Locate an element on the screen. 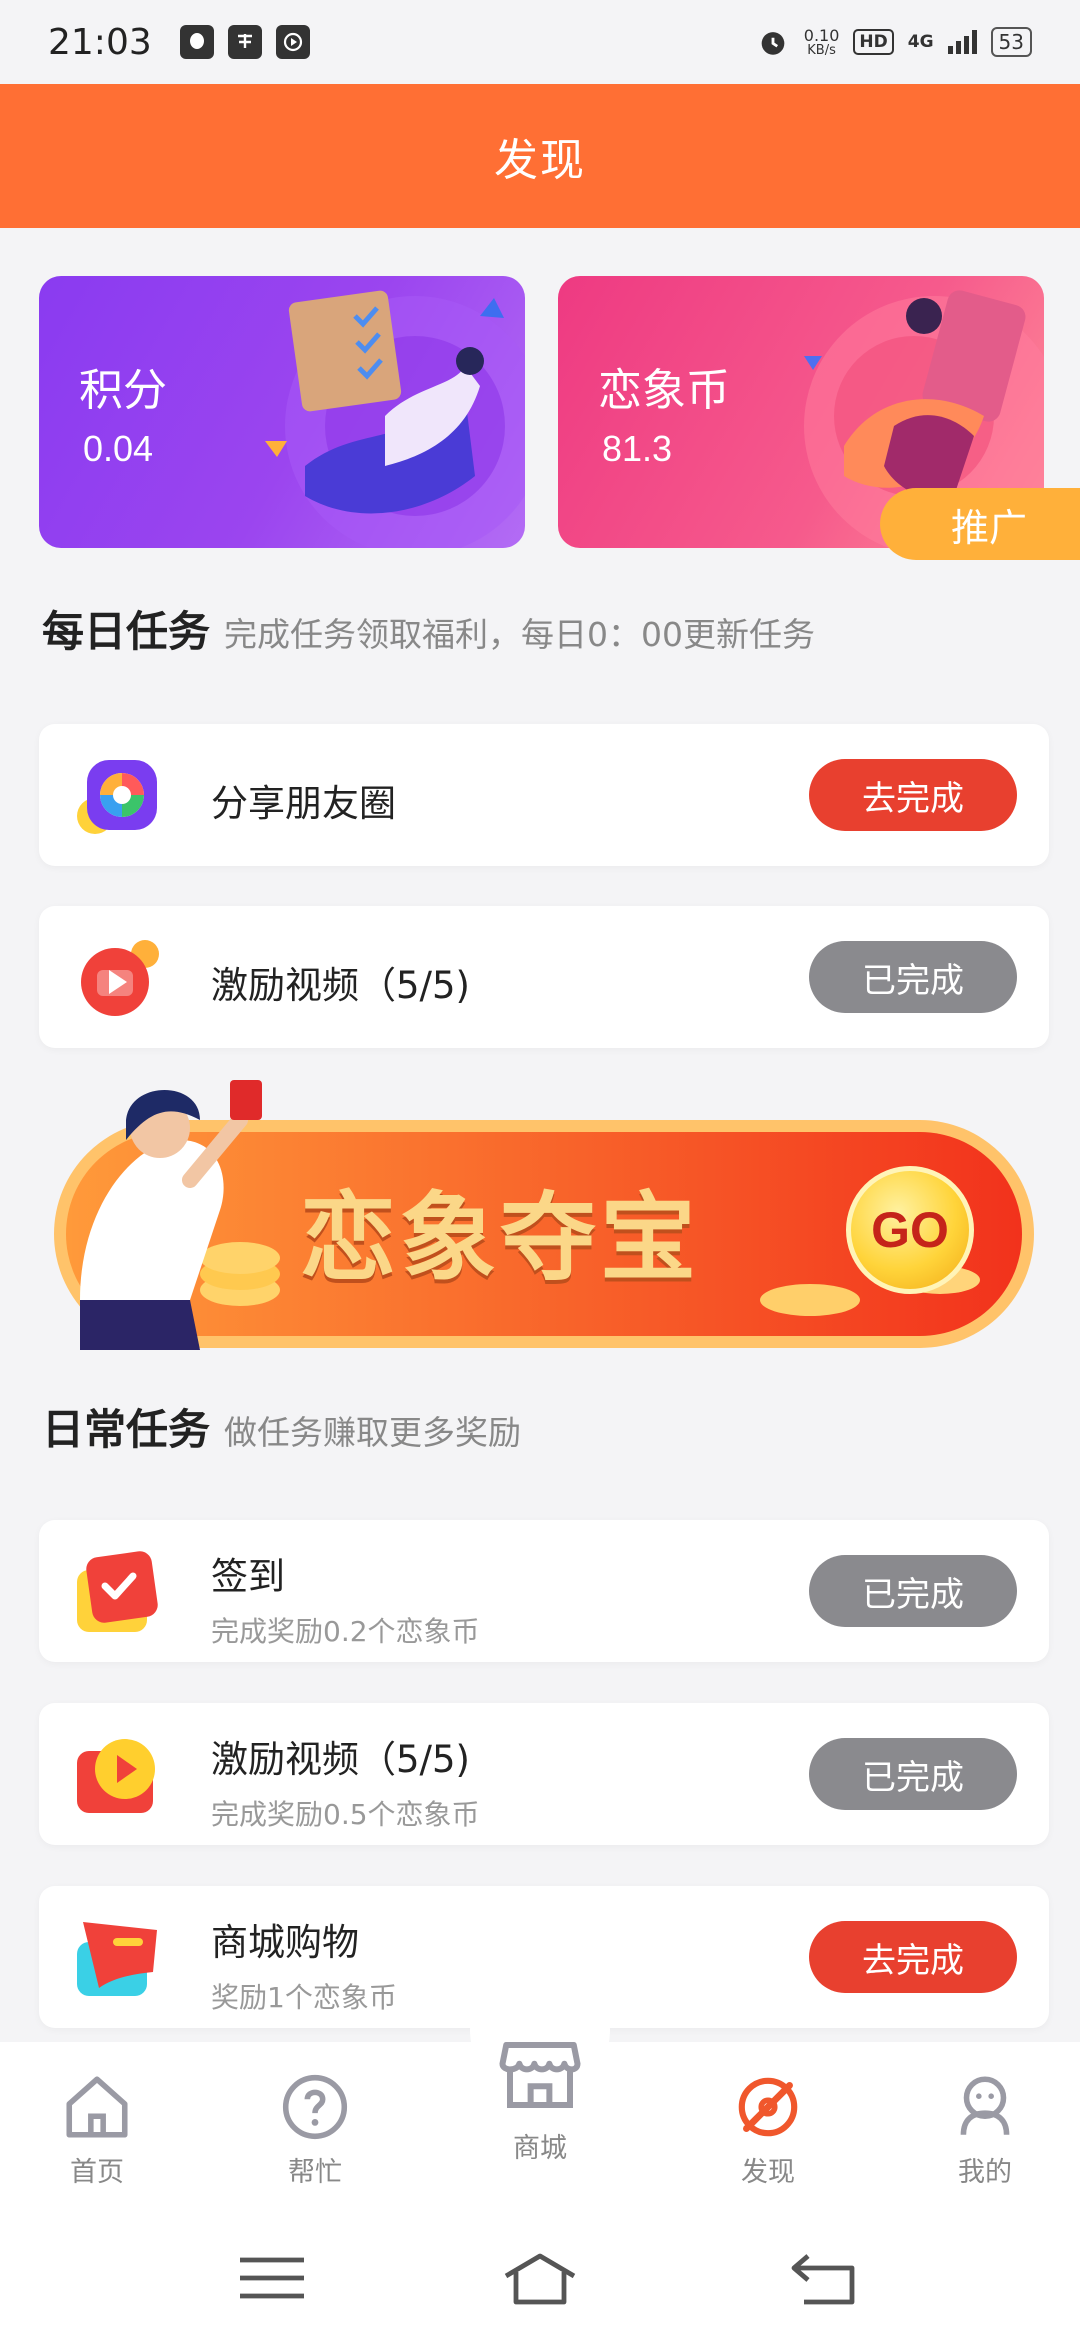  task-name: 签到 is located at coordinates (248, 1576).